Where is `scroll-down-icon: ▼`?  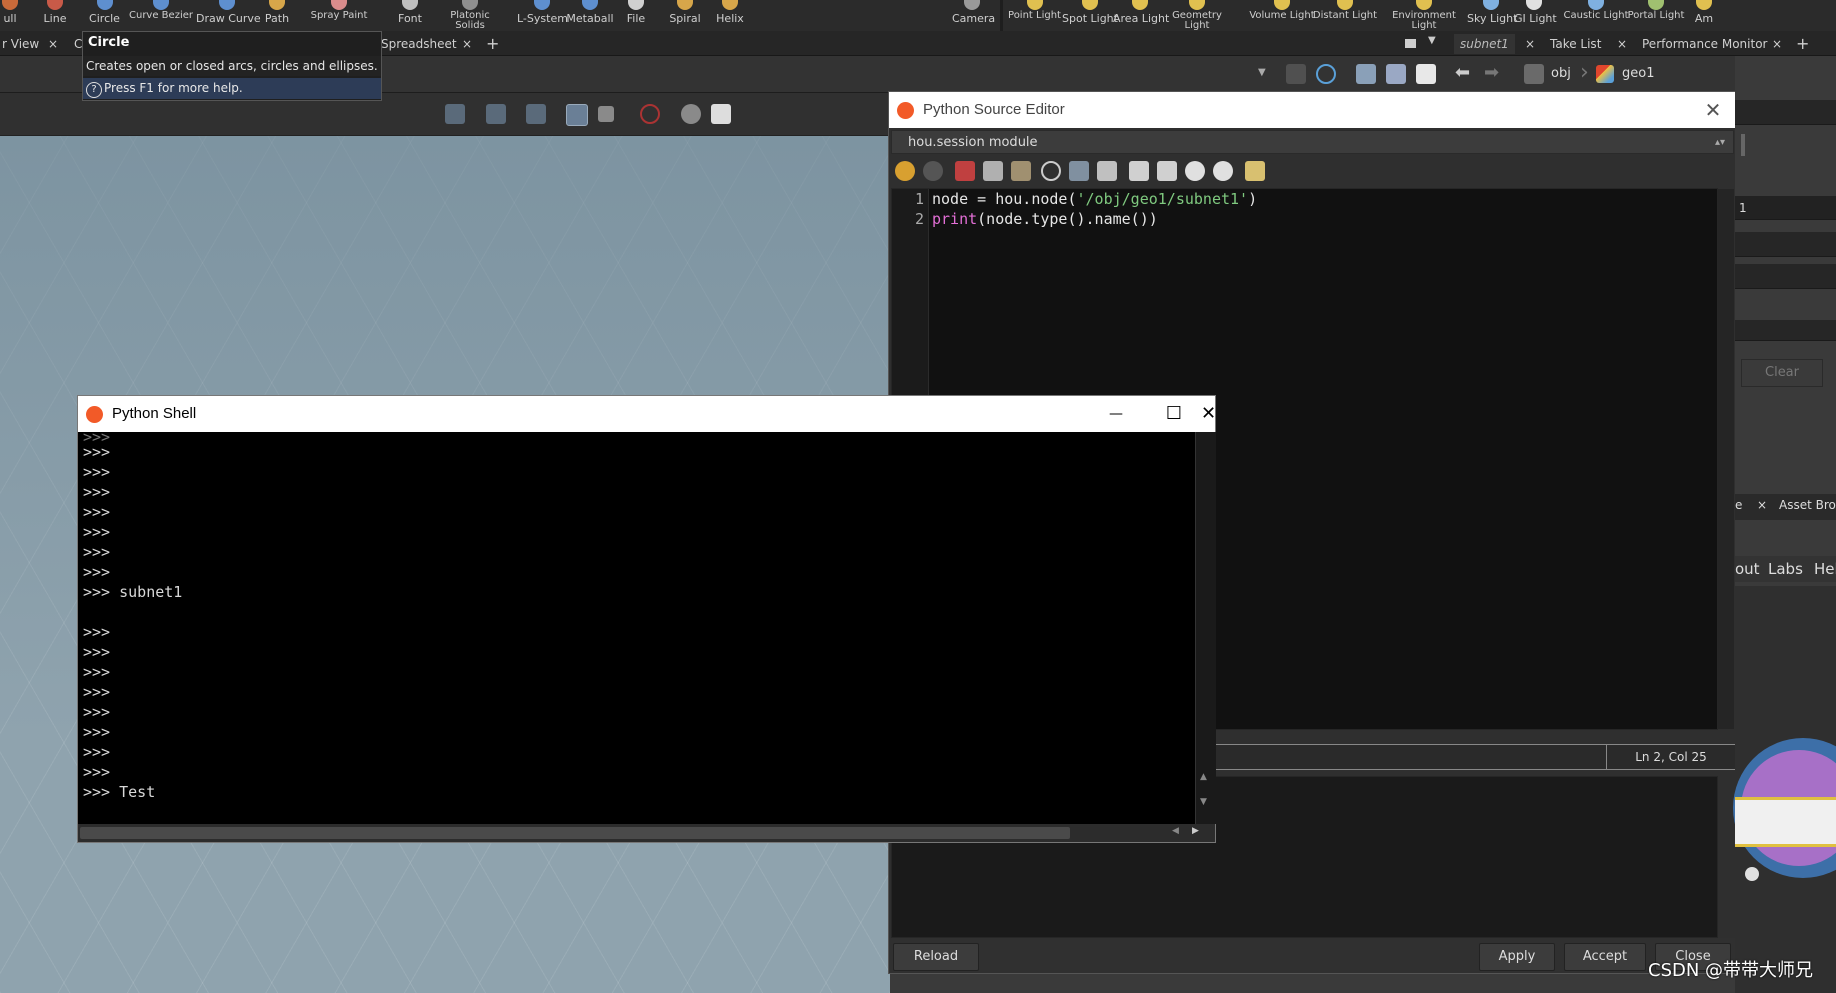
scroll-down-icon: ▼ is located at coordinates (1203, 802).